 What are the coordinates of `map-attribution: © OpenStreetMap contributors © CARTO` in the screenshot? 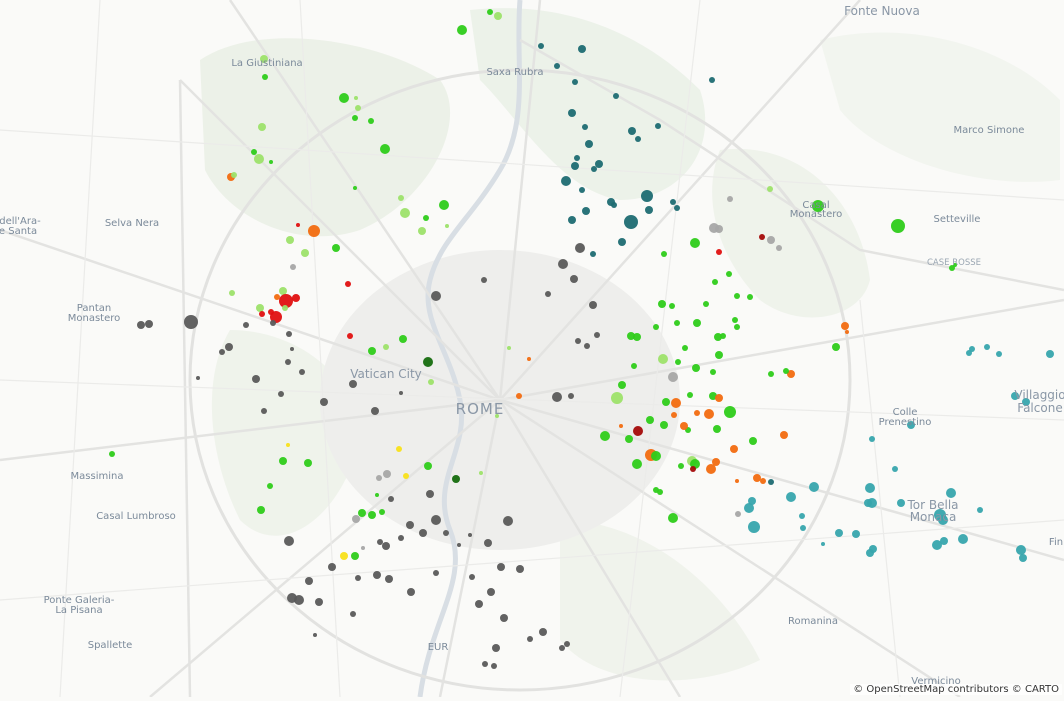 It's located at (956, 689).